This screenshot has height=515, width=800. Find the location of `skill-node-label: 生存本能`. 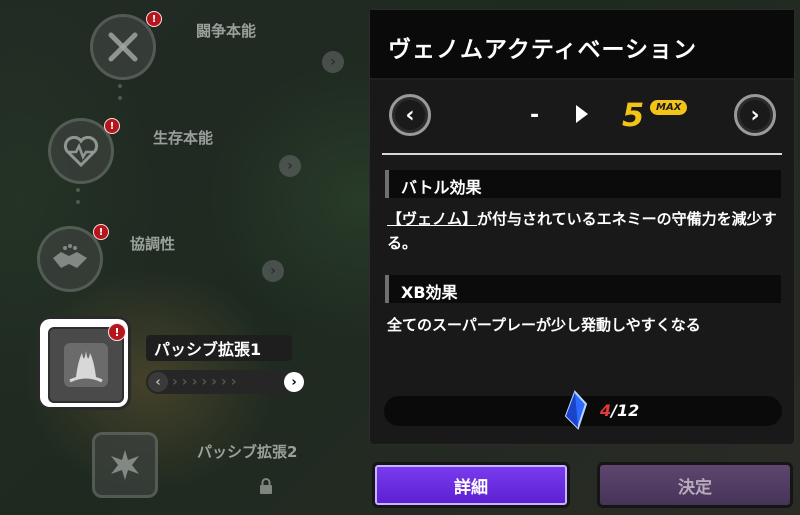

skill-node-label: 生存本能 is located at coordinates (183, 138).